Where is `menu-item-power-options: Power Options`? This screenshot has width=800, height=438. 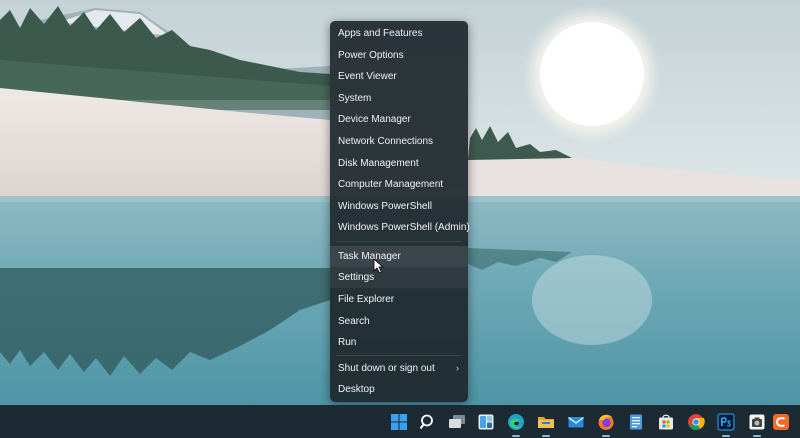
menu-item-power-options: Power Options is located at coordinates (399, 55).